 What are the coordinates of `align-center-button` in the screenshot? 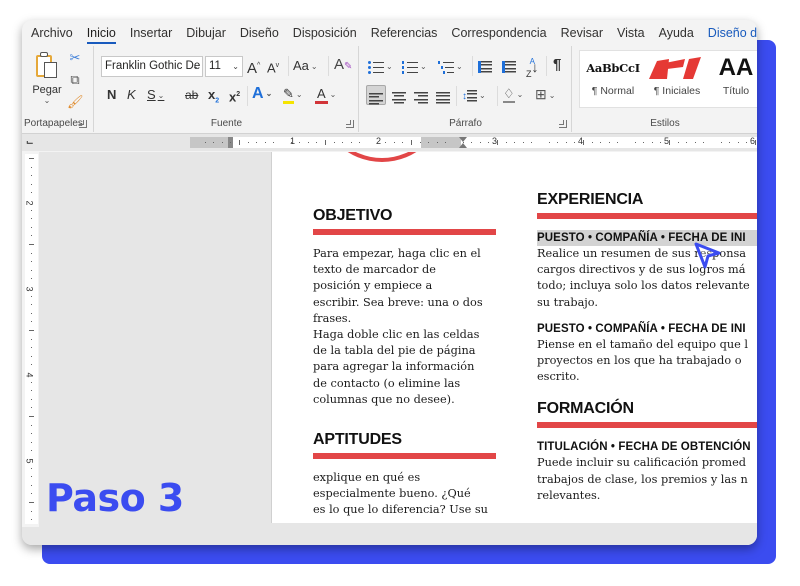 It's located at (399, 97).